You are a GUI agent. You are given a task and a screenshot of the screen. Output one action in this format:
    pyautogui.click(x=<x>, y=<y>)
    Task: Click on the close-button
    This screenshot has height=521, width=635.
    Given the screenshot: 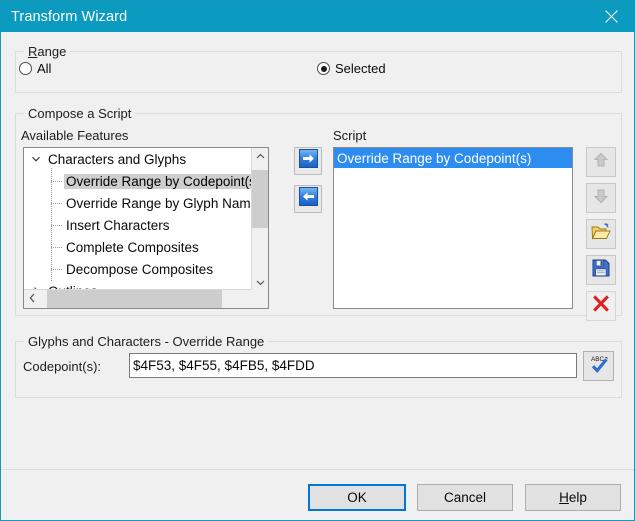 What is the action you would take?
    pyautogui.click(x=611, y=16)
    